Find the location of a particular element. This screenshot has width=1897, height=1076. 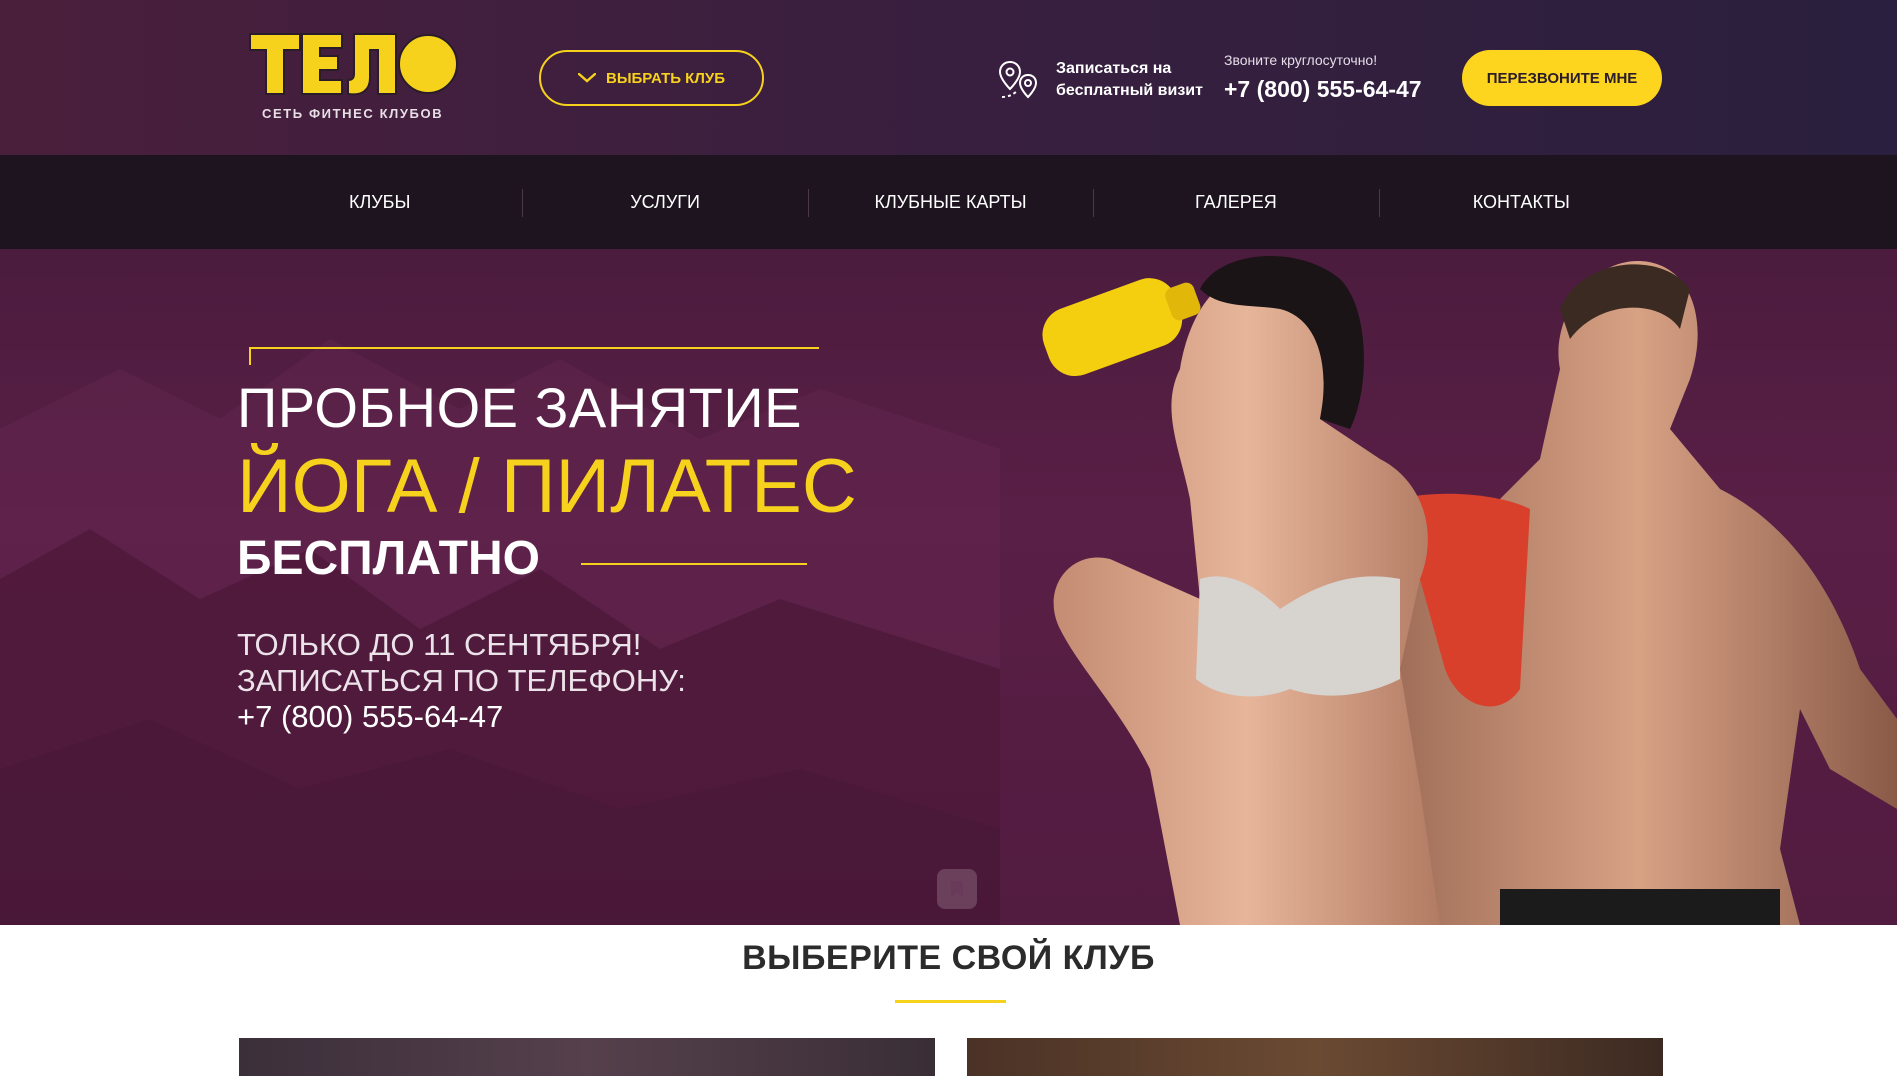

bookmark-icon is located at coordinates (957, 889).